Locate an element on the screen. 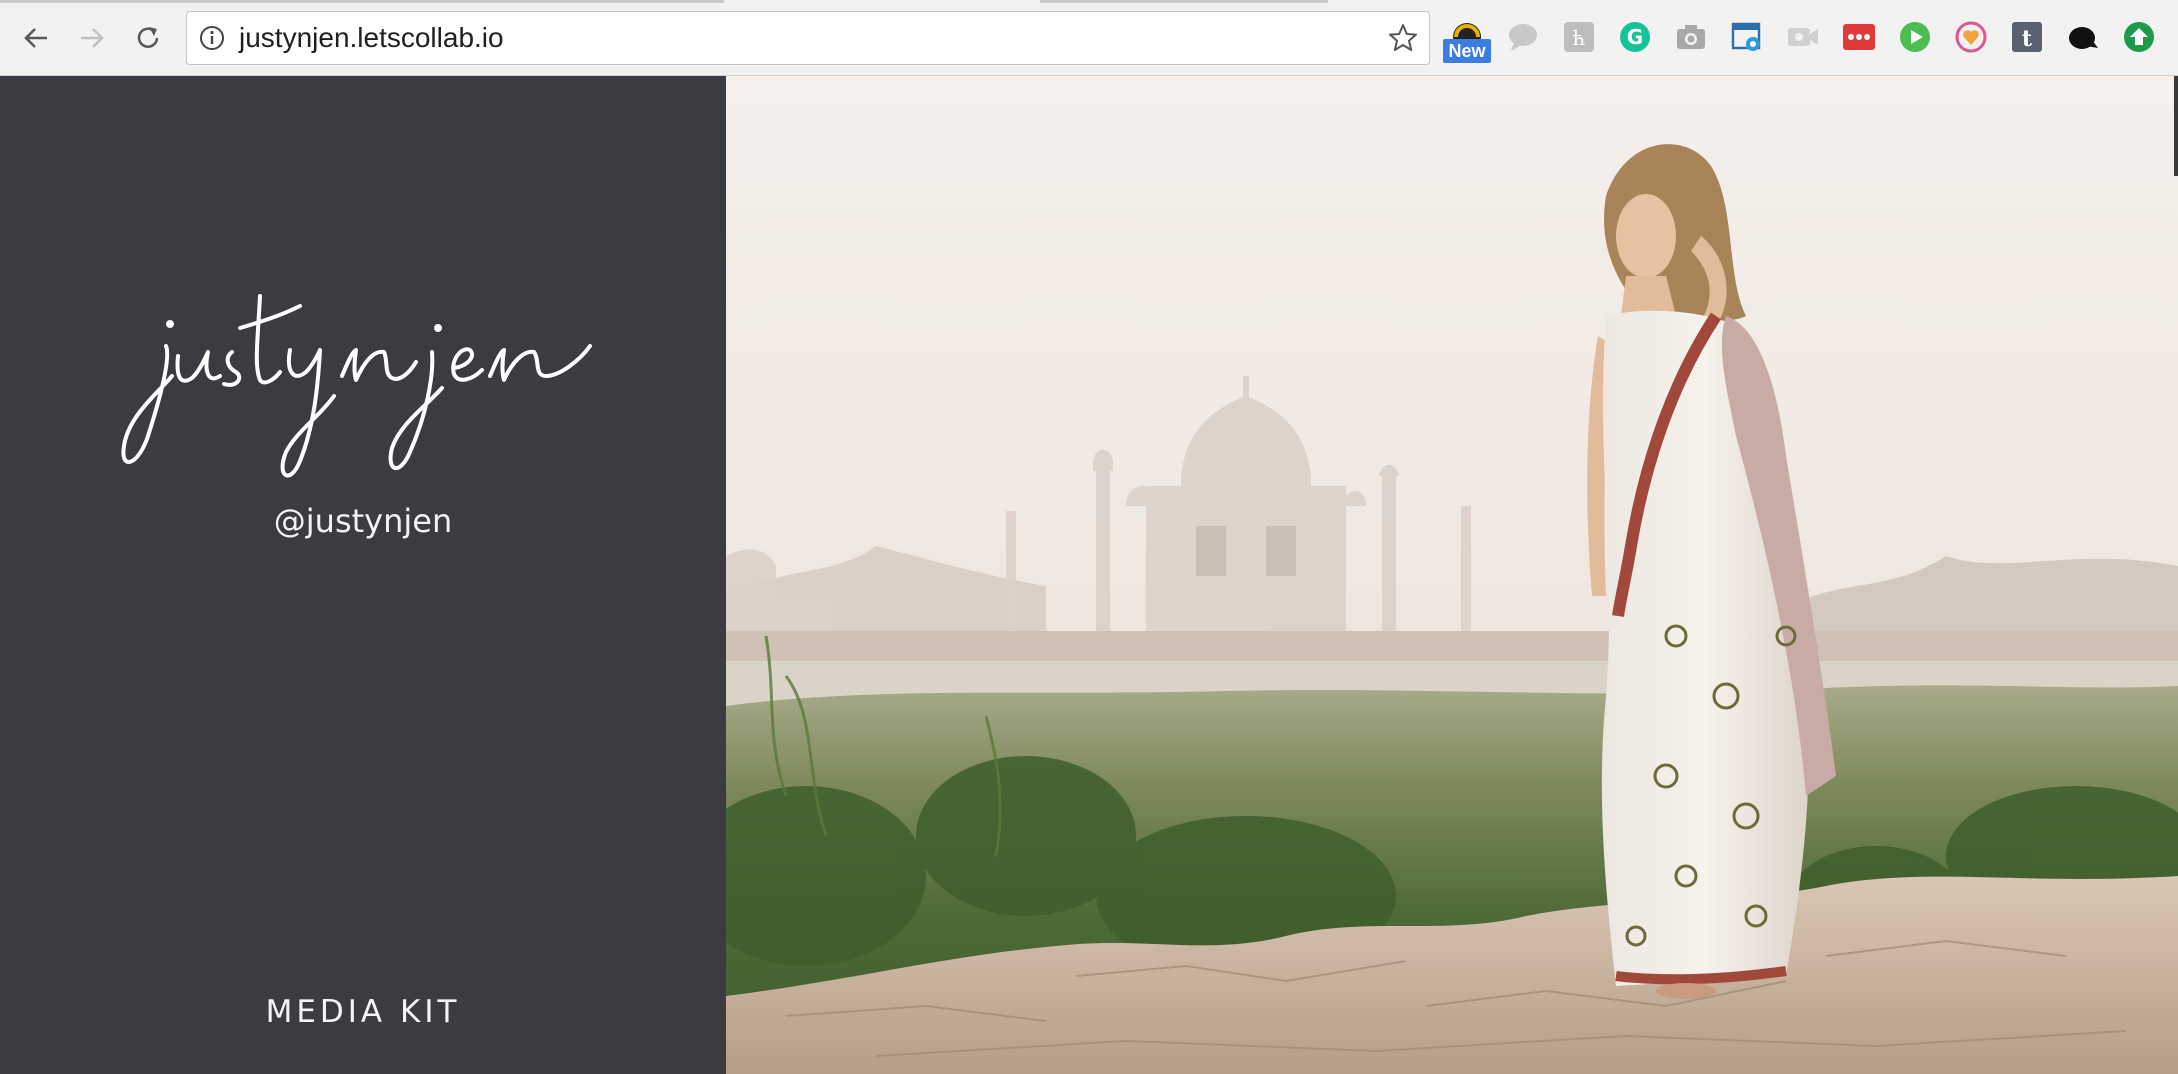  grammarly-icon: G is located at coordinates (1635, 37).